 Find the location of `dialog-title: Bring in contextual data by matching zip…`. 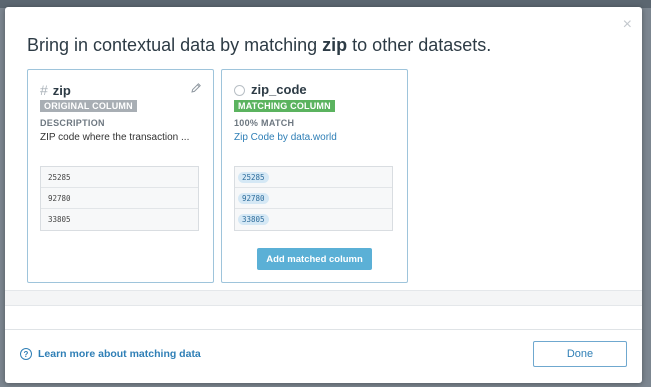

dialog-title: Bring in contextual data by matching zip… is located at coordinates (259, 45).